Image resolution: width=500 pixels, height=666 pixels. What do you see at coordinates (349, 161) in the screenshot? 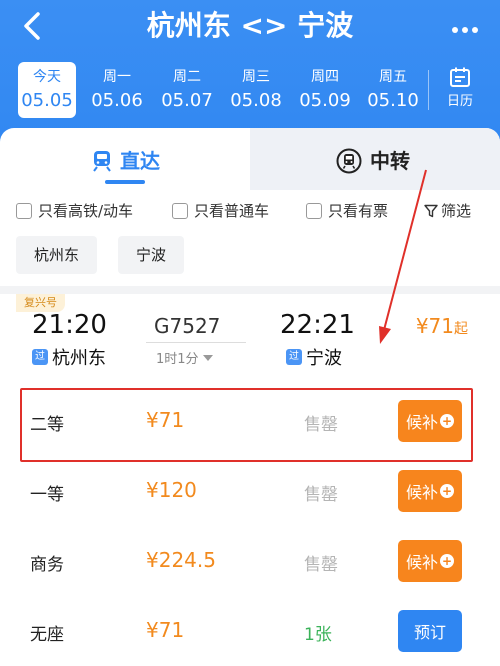
I see `transfer-train-icon` at bounding box center [349, 161].